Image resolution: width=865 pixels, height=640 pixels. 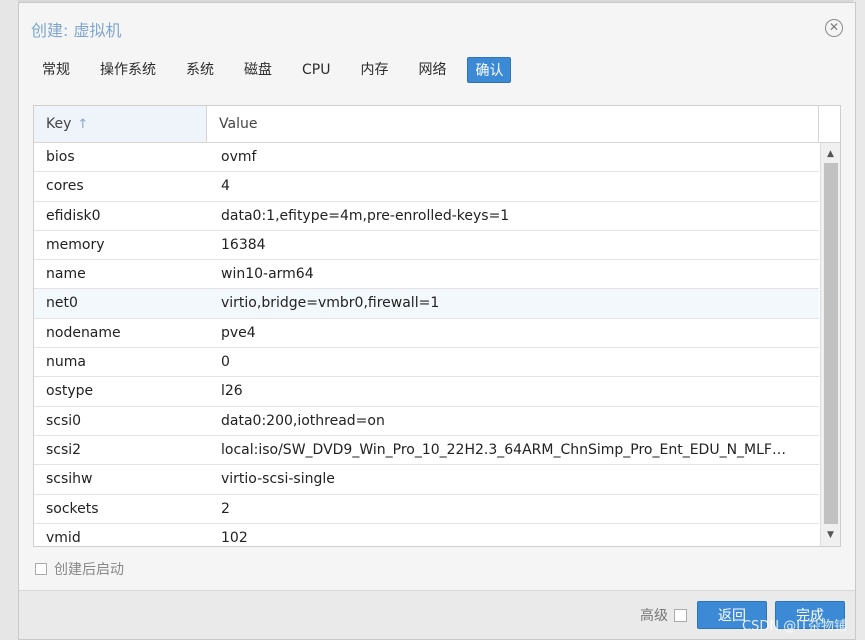 I want to click on table-row: cores 4, so click(x=426, y=187).